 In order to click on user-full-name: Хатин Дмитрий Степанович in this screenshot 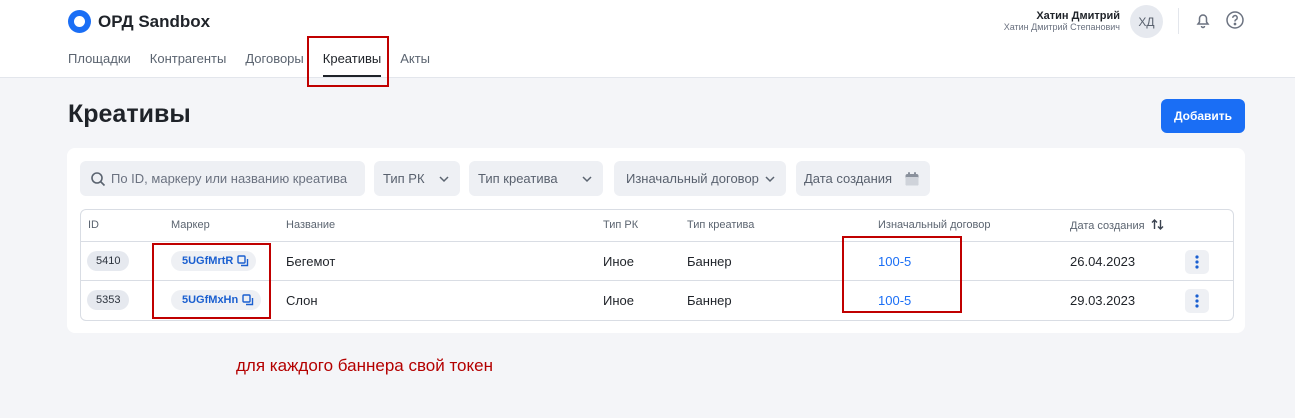, I will do `click(1061, 27)`.